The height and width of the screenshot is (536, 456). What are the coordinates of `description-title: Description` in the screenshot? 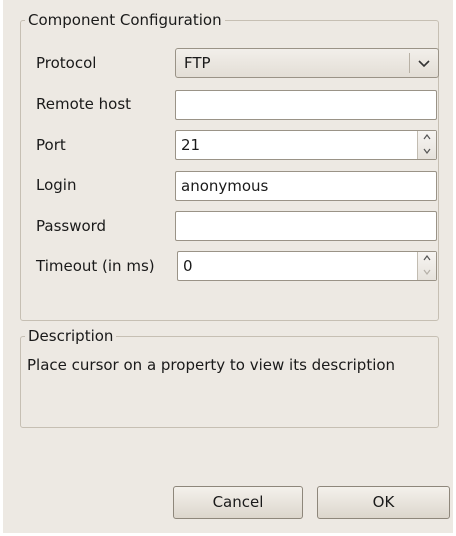 It's located at (71, 336).